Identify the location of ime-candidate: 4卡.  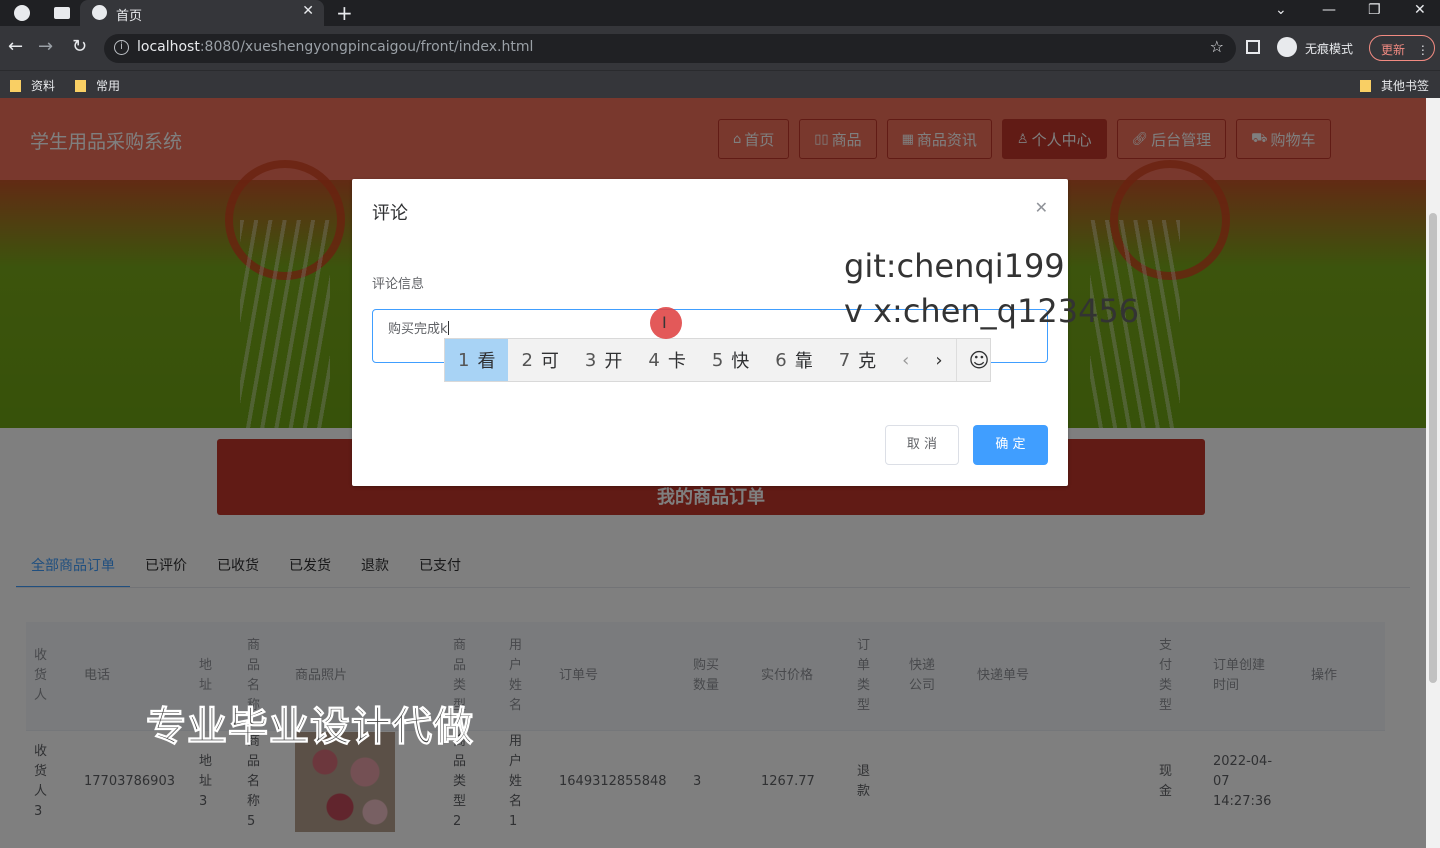
(666, 360).